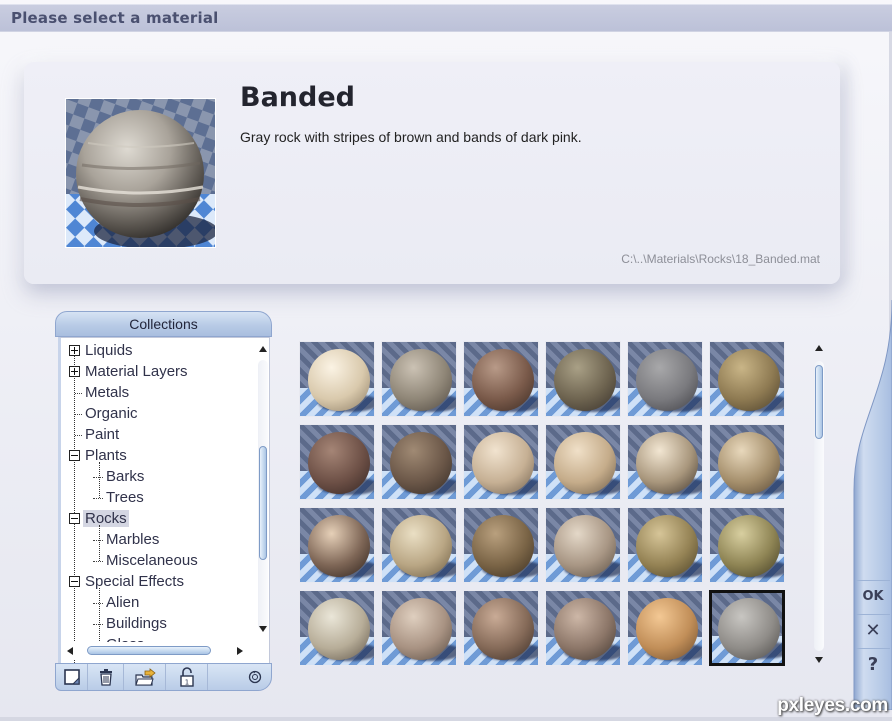  Describe the element at coordinates (164, 371) in the screenshot. I see `tree-item-material-layers: Material Layers` at that location.